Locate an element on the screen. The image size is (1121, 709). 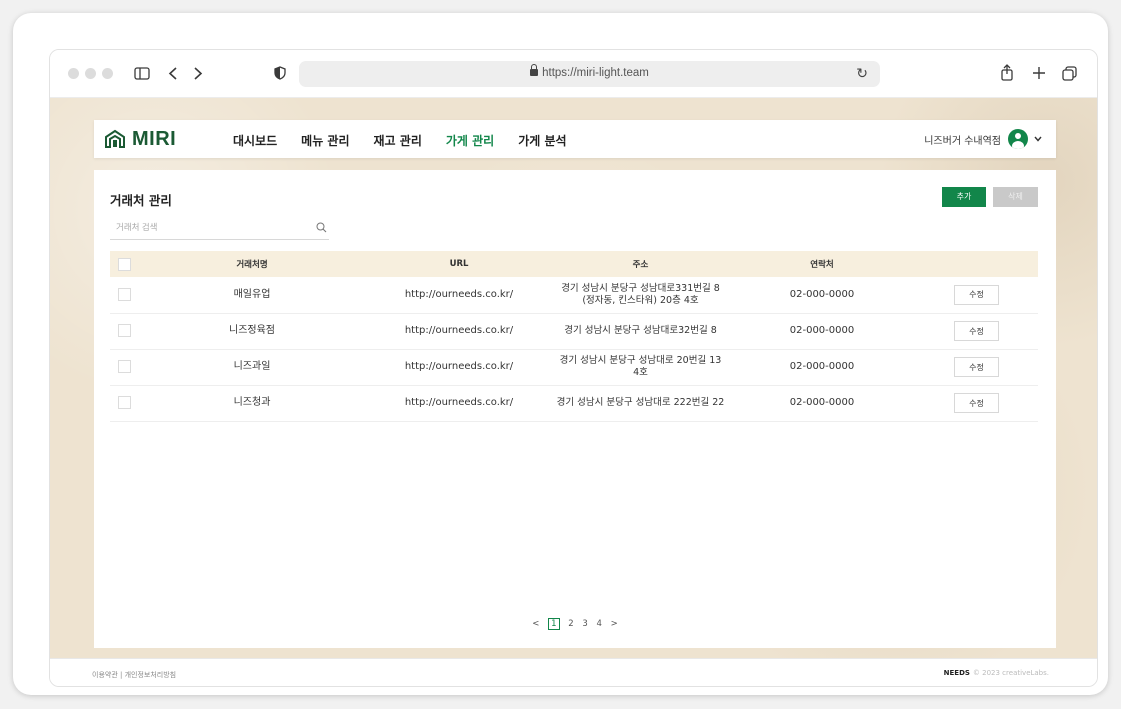
address-line-2: 4호 is located at coordinates (640, 372).